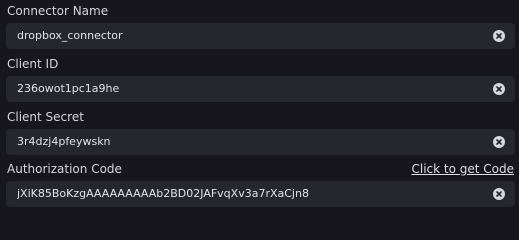 The height and width of the screenshot is (240, 519). Describe the element at coordinates (45, 117) in the screenshot. I see `client-secret-label: Client Secret` at that location.